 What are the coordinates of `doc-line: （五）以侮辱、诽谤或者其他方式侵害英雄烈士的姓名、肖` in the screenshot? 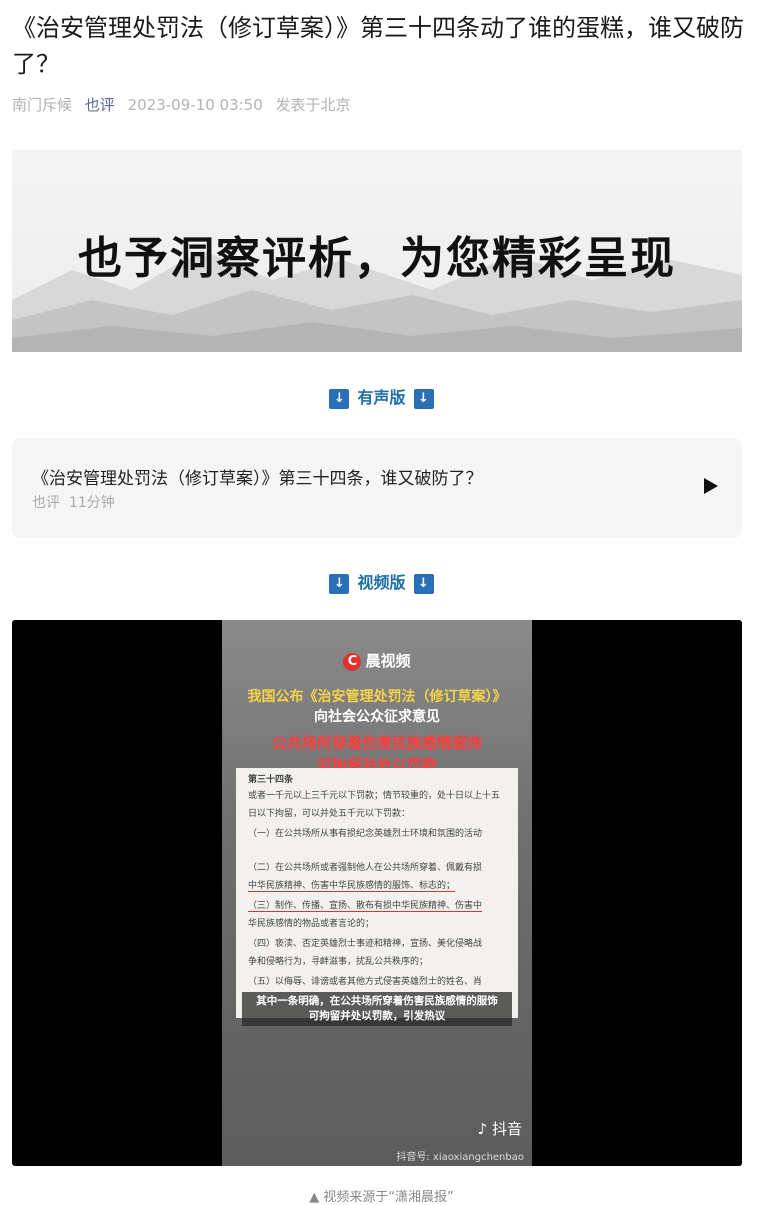 It's located at (365, 982).